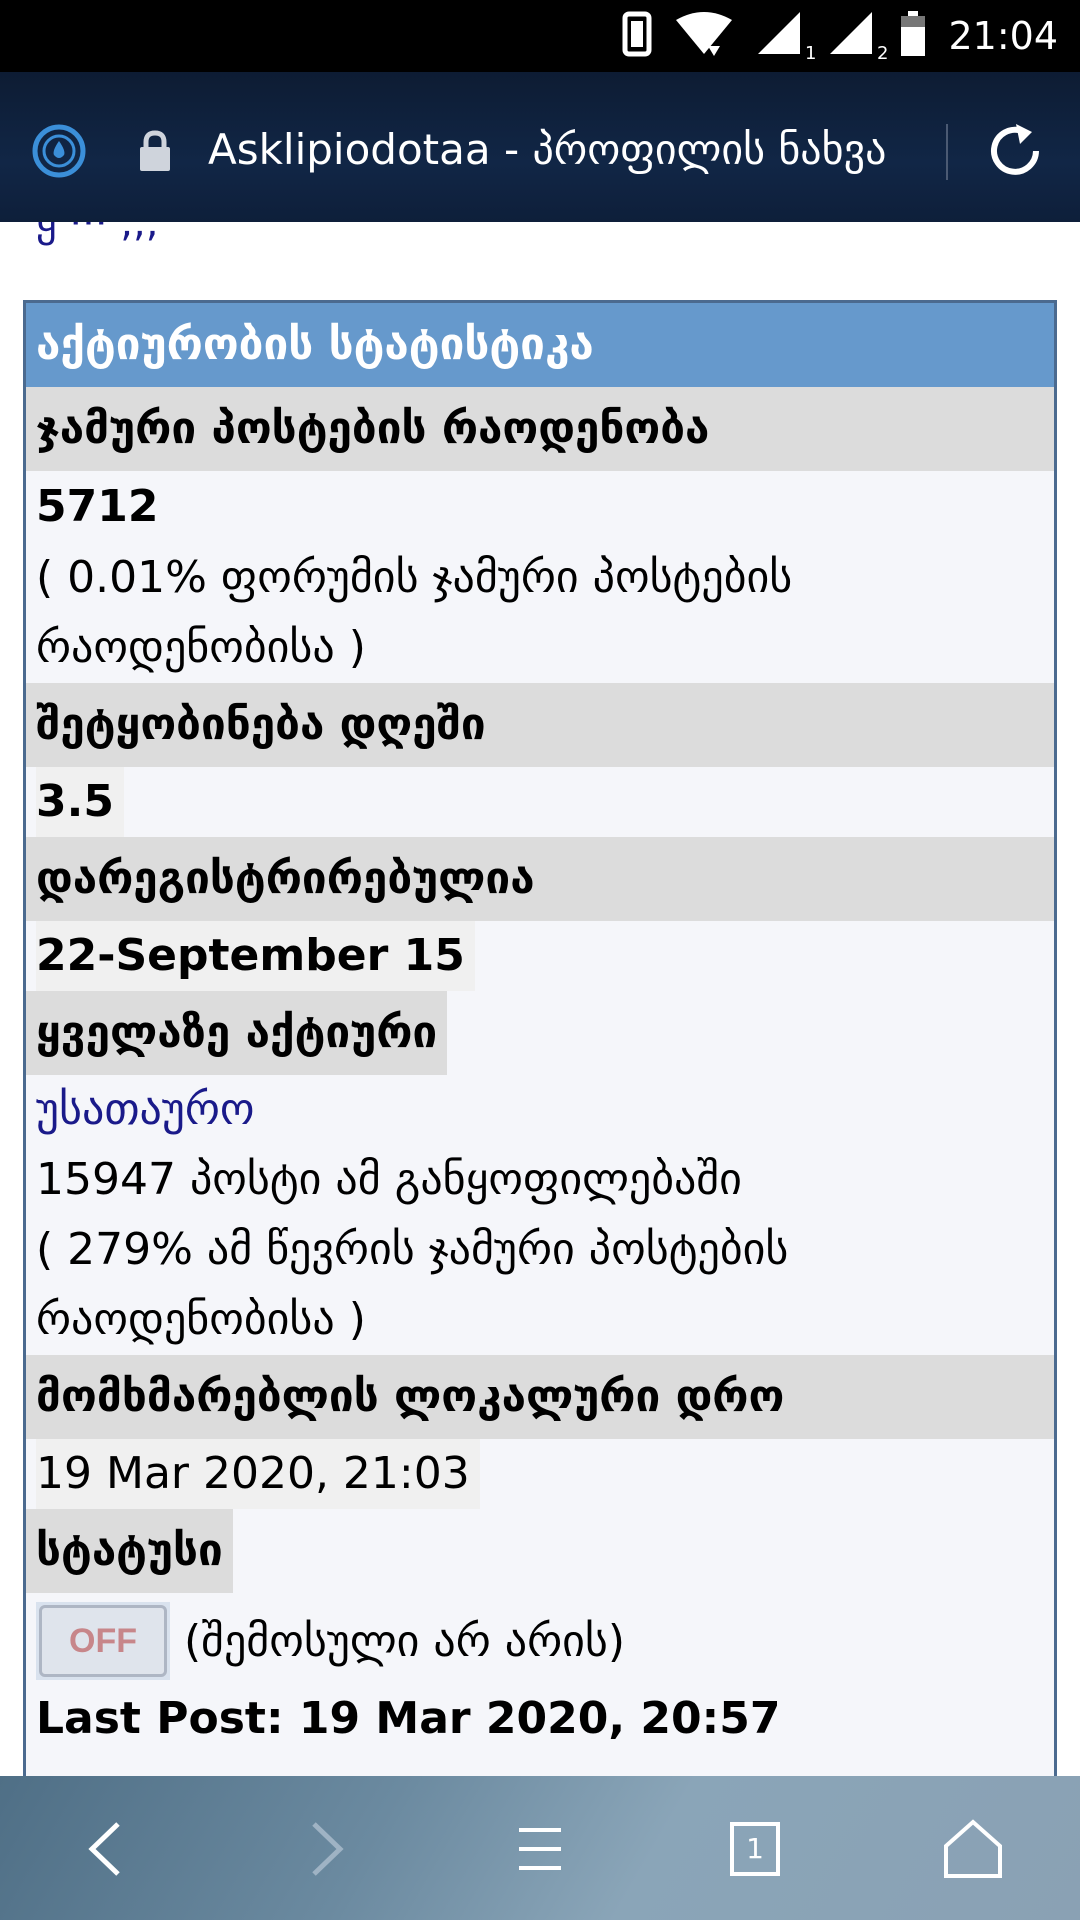 This screenshot has width=1080, height=1920. Describe the element at coordinates (540, 802) in the screenshot. I see `posts-per-day-value: 3.5` at that location.